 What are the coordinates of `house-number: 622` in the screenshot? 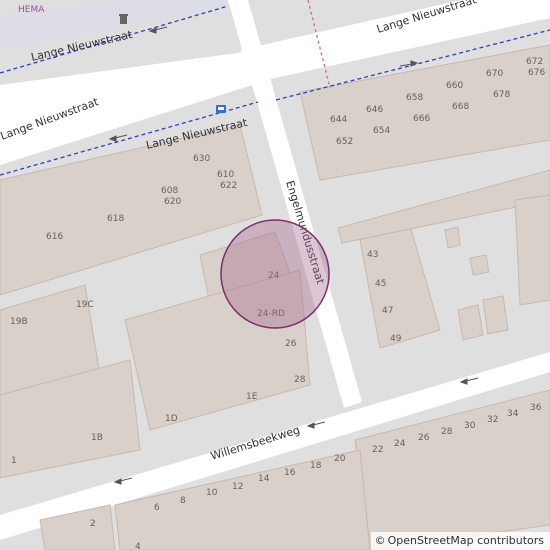 It's located at (228, 186).